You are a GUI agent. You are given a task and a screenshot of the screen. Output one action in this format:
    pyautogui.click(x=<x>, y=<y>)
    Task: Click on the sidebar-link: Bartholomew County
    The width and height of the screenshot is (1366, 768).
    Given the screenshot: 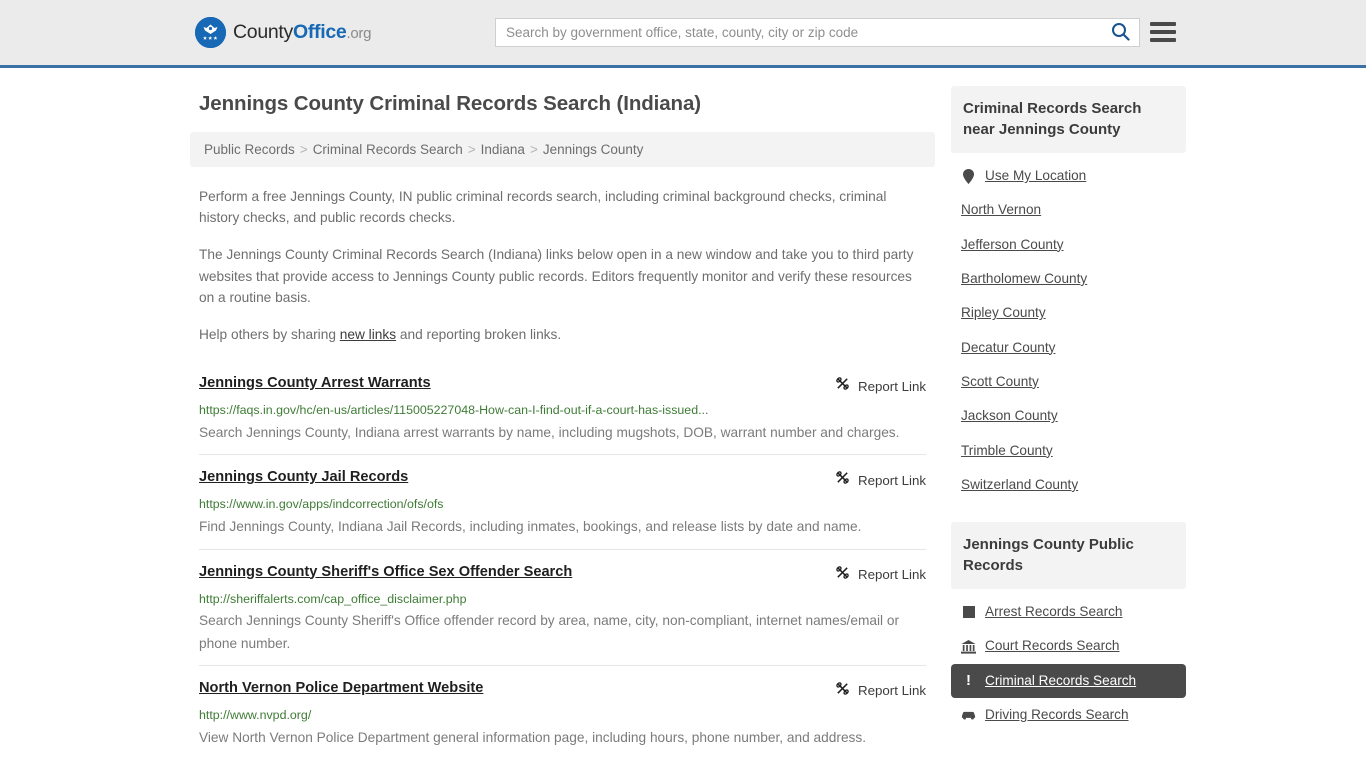 What is the action you would take?
    pyautogui.click(x=1024, y=279)
    